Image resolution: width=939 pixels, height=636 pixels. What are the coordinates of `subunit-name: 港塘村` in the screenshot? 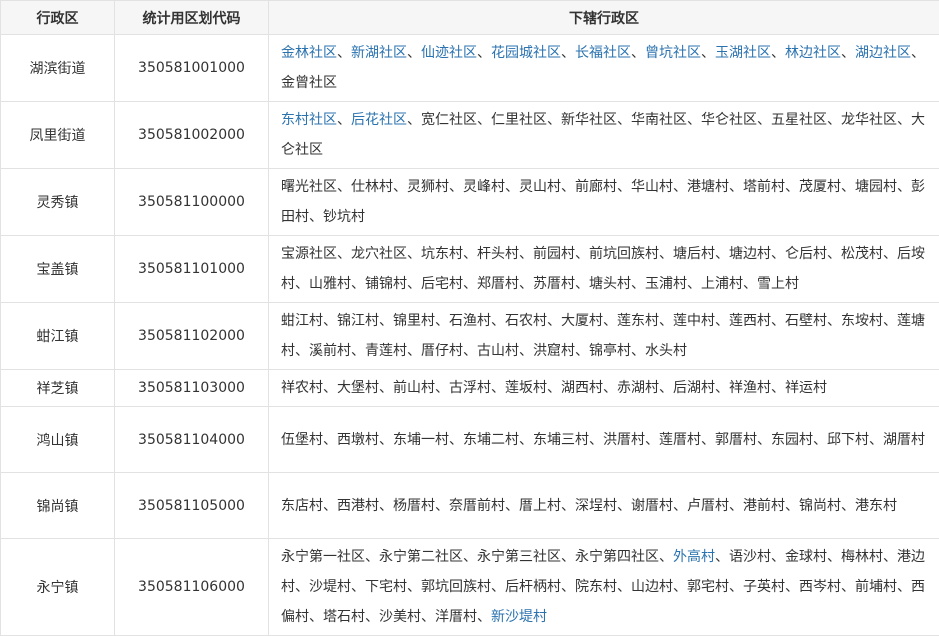 It's located at (708, 187).